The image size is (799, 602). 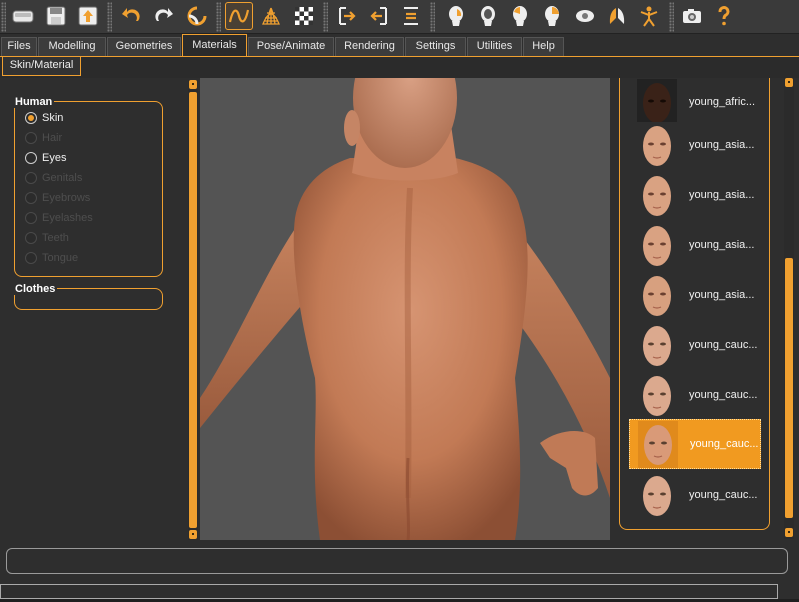 What do you see at coordinates (692, 16) in the screenshot?
I see `grab-screen-icon` at bounding box center [692, 16].